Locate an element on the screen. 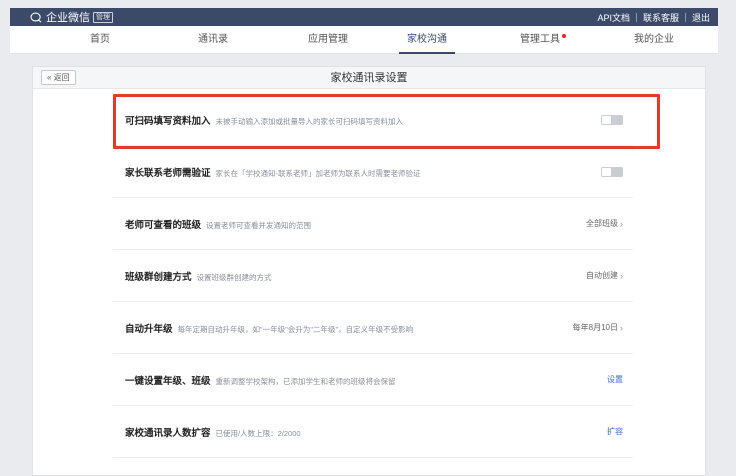 Image resolution: width=736 pixels, height=476 pixels. setting-desc: 已使用/人数上限：2/2000 is located at coordinates (258, 433).